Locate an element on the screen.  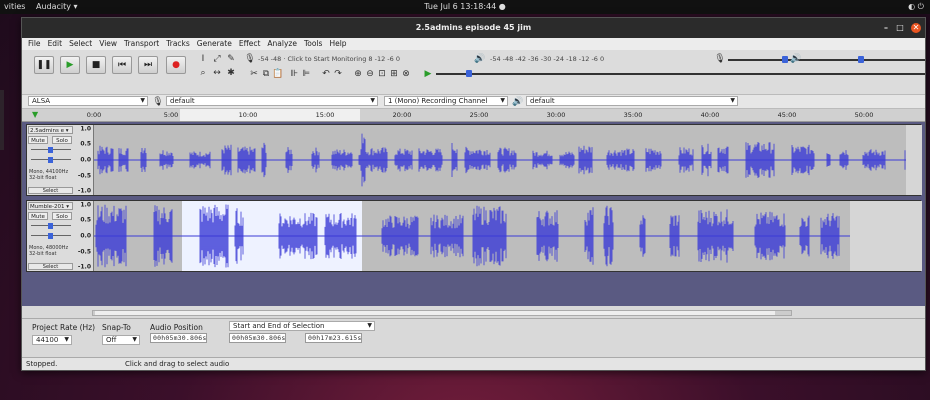
fit-project-icon: ⊞ is located at coordinates (394, 74).